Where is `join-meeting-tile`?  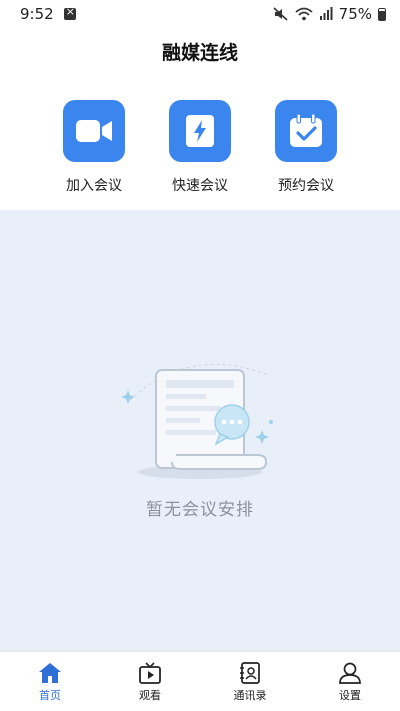 join-meeting-tile is located at coordinates (94, 131).